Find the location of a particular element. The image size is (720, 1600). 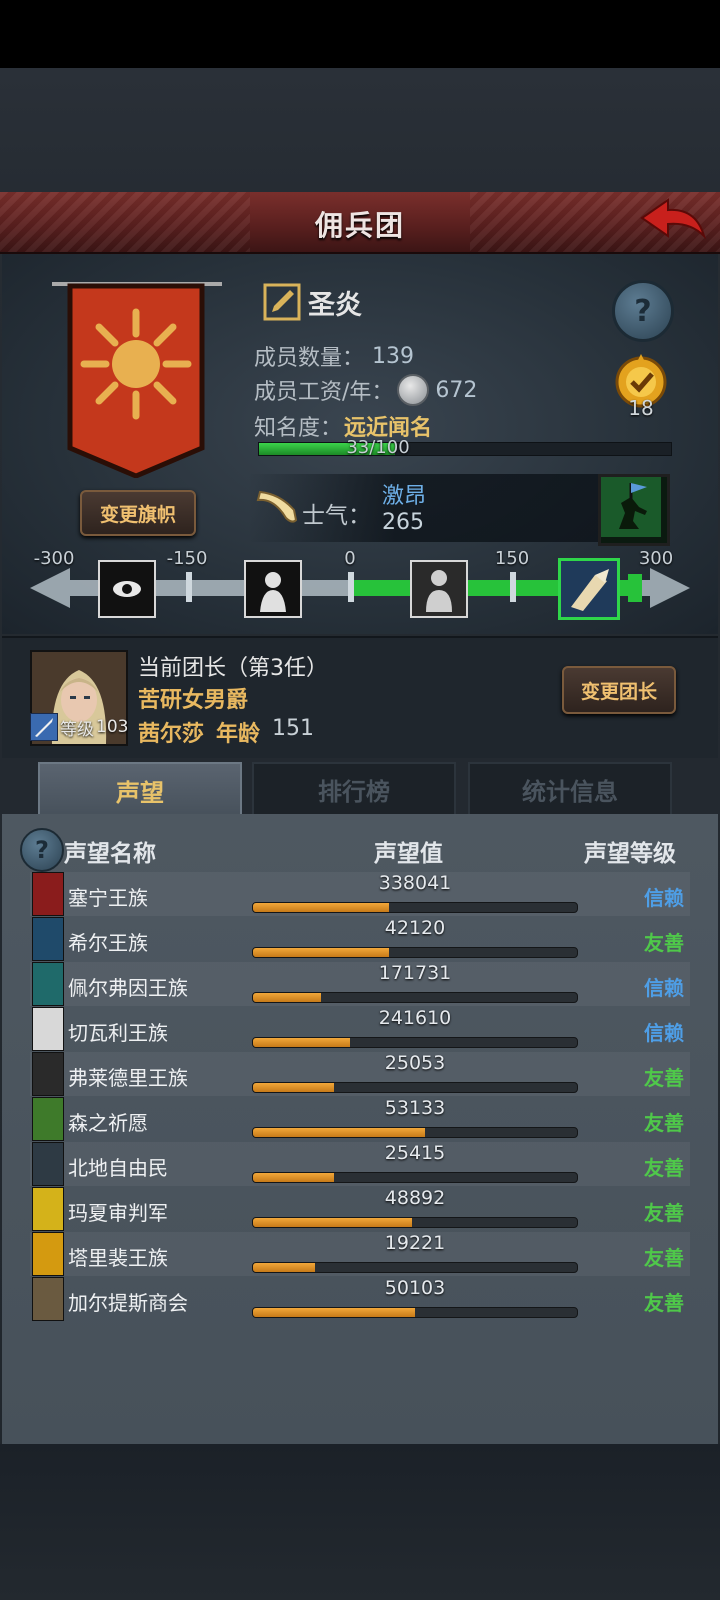

table-row: 切瓦利王族 241610 信赖 is located at coordinates (360, 1029).